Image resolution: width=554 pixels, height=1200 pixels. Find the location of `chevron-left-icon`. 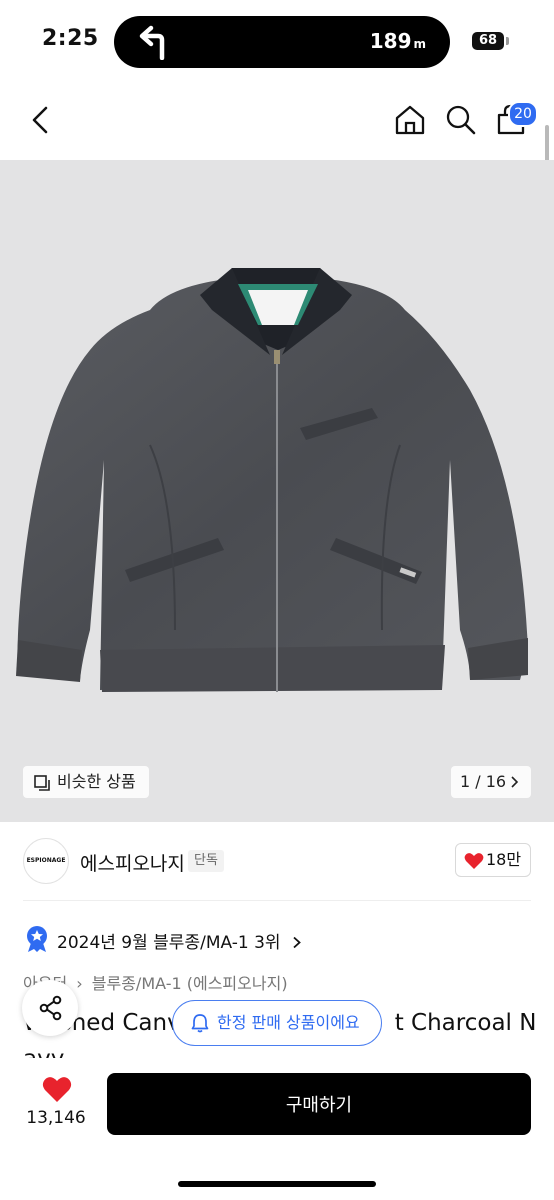

chevron-left-icon is located at coordinates (40, 120).